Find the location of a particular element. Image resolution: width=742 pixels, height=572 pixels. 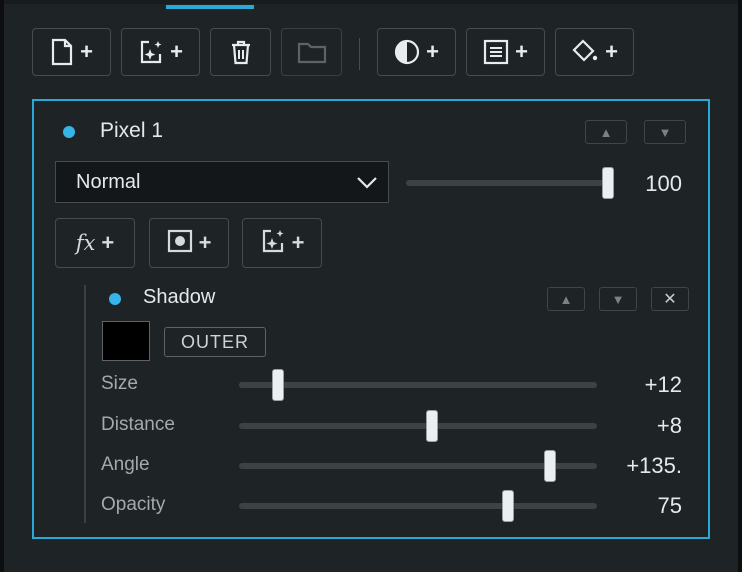

layer-move-up-button: ▲ is located at coordinates (606, 132).